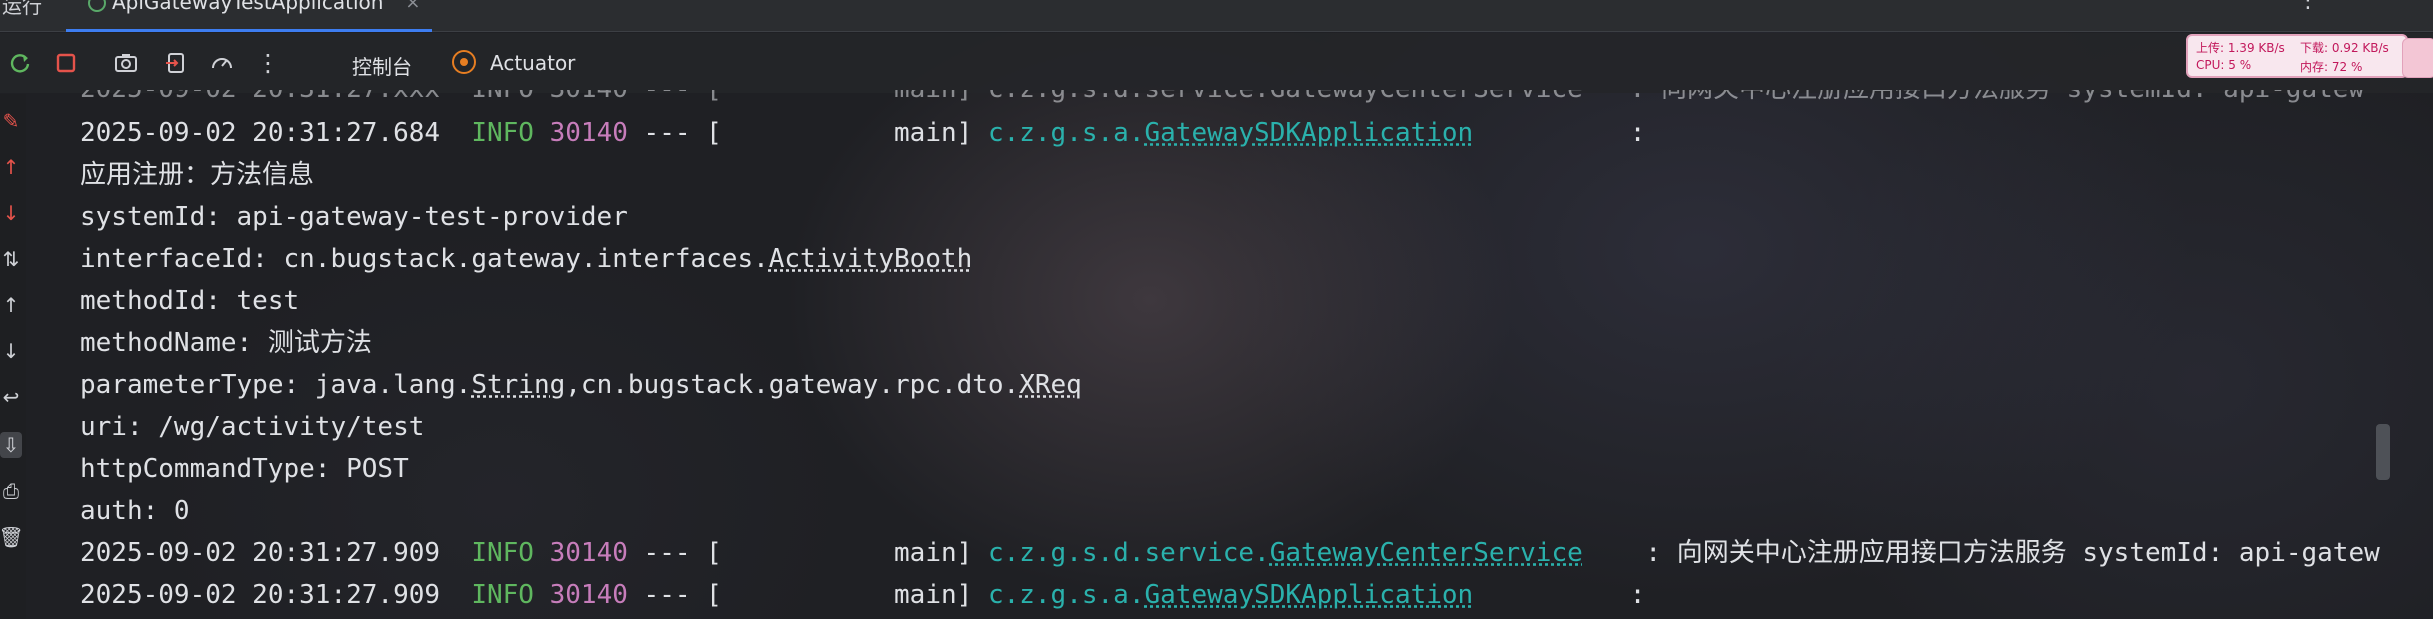 Image resolution: width=2433 pixels, height=619 pixels. What do you see at coordinates (248, 7) in the screenshot?
I see `tab-title: ApiGatewayTestApplication` at bounding box center [248, 7].